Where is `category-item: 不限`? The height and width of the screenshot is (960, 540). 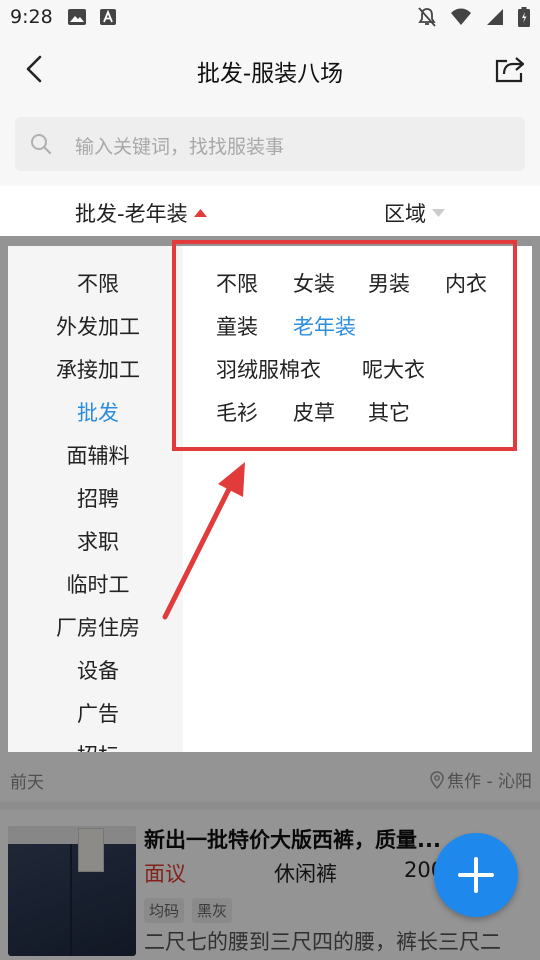
category-item: 不限 is located at coordinates (95, 283).